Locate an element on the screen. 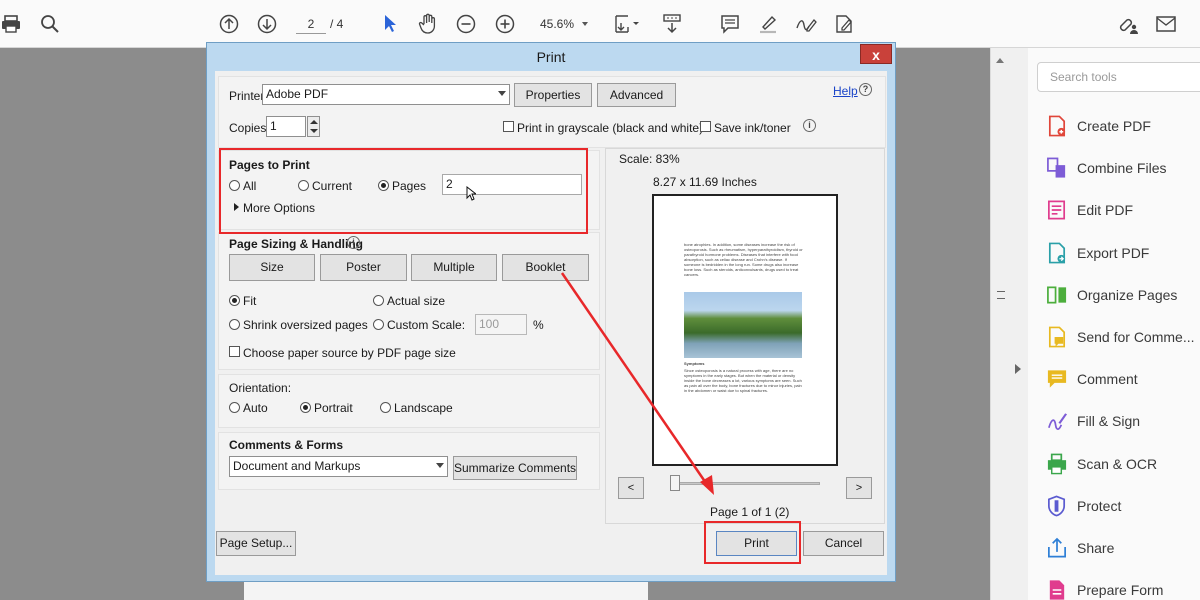 The width and height of the screenshot is (1200, 600). shrink-radio is located at coordinates (234, 324).